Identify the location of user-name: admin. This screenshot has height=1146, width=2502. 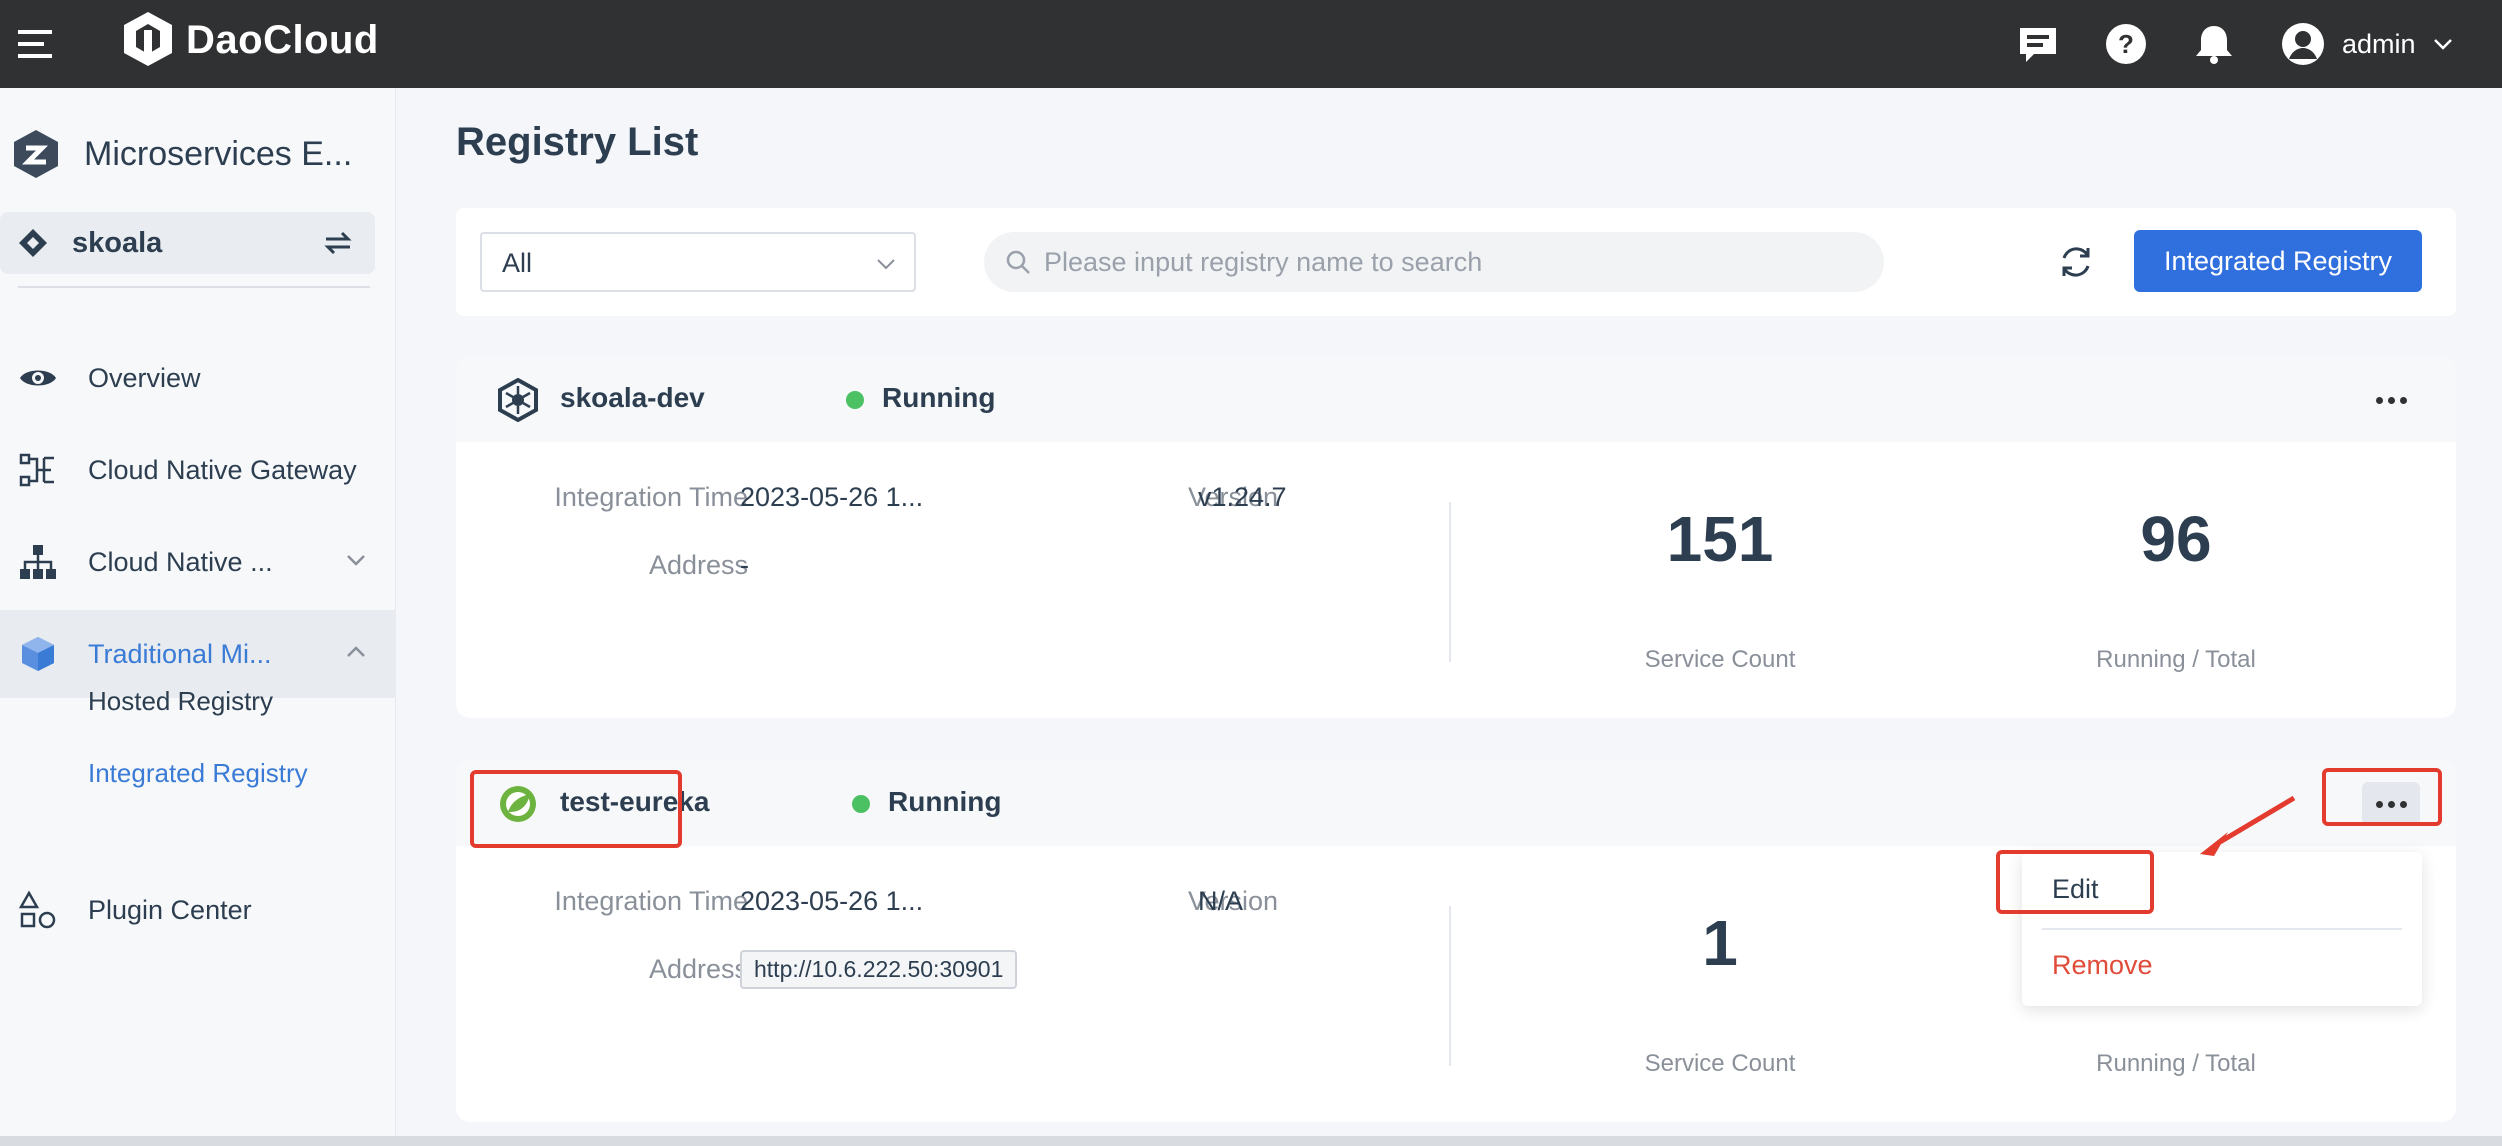
(2379, 43).